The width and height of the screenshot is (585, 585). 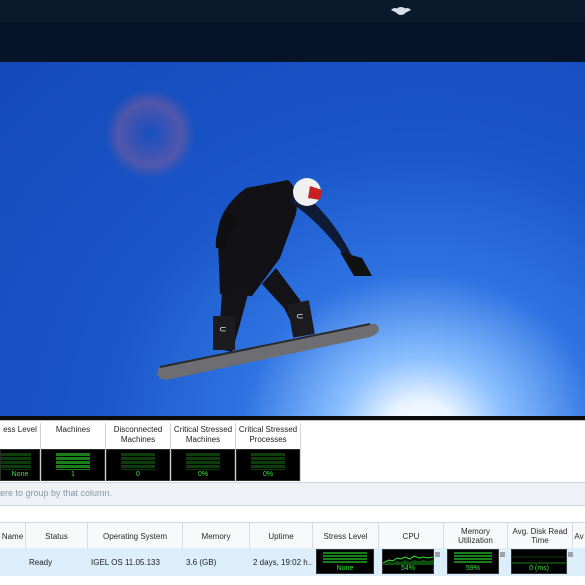 What do you see at coordinates (125, 562) in the screenshot?
I see `cell-operating-system: IGEL OS 11.05.133` at bounding box center [125, 562].